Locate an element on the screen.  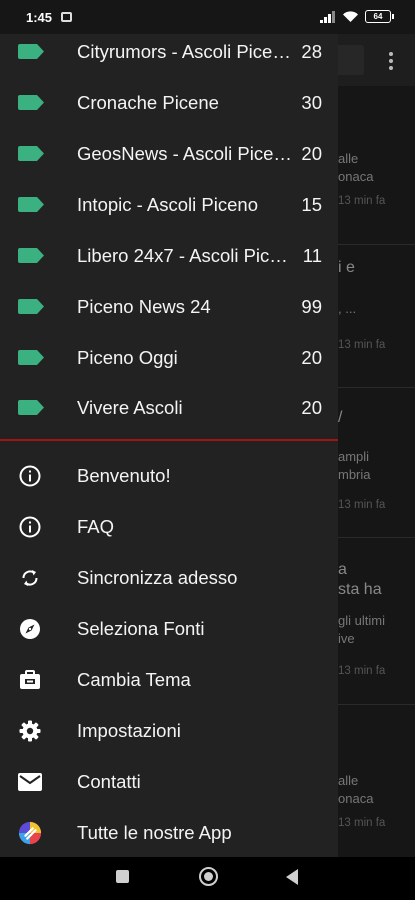
menu-label: Cambia Tema is located at coordinates (134, 679).